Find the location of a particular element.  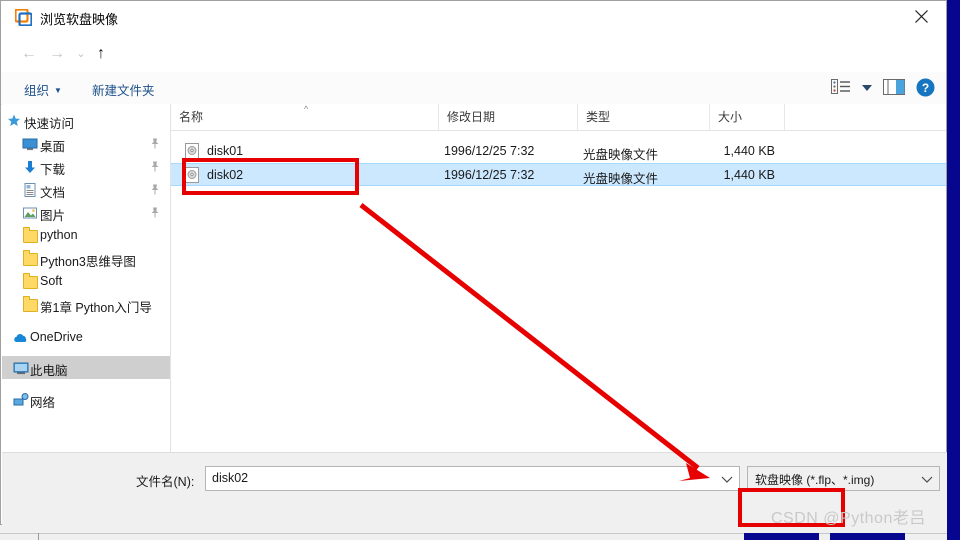

sidebar-item-chapter1: 第1章 Python入门导 is located at coordinates (86, 304).